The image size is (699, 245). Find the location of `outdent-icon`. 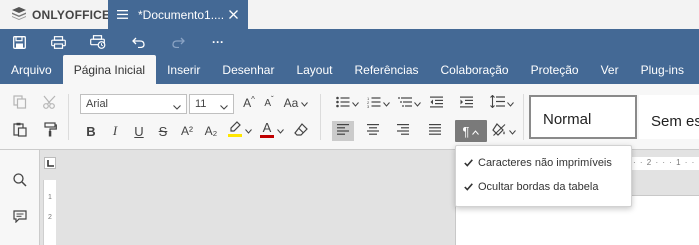

outdent-icon is located at coordinates (436, 103).